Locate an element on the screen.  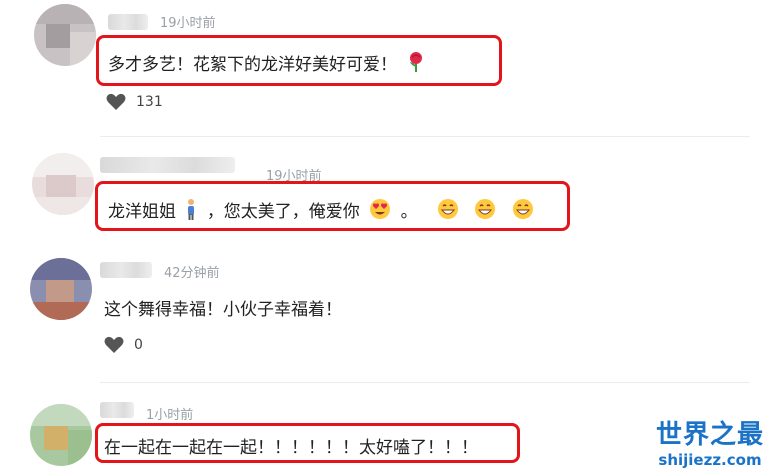
rose-icon is located at coordinates (416, 62).